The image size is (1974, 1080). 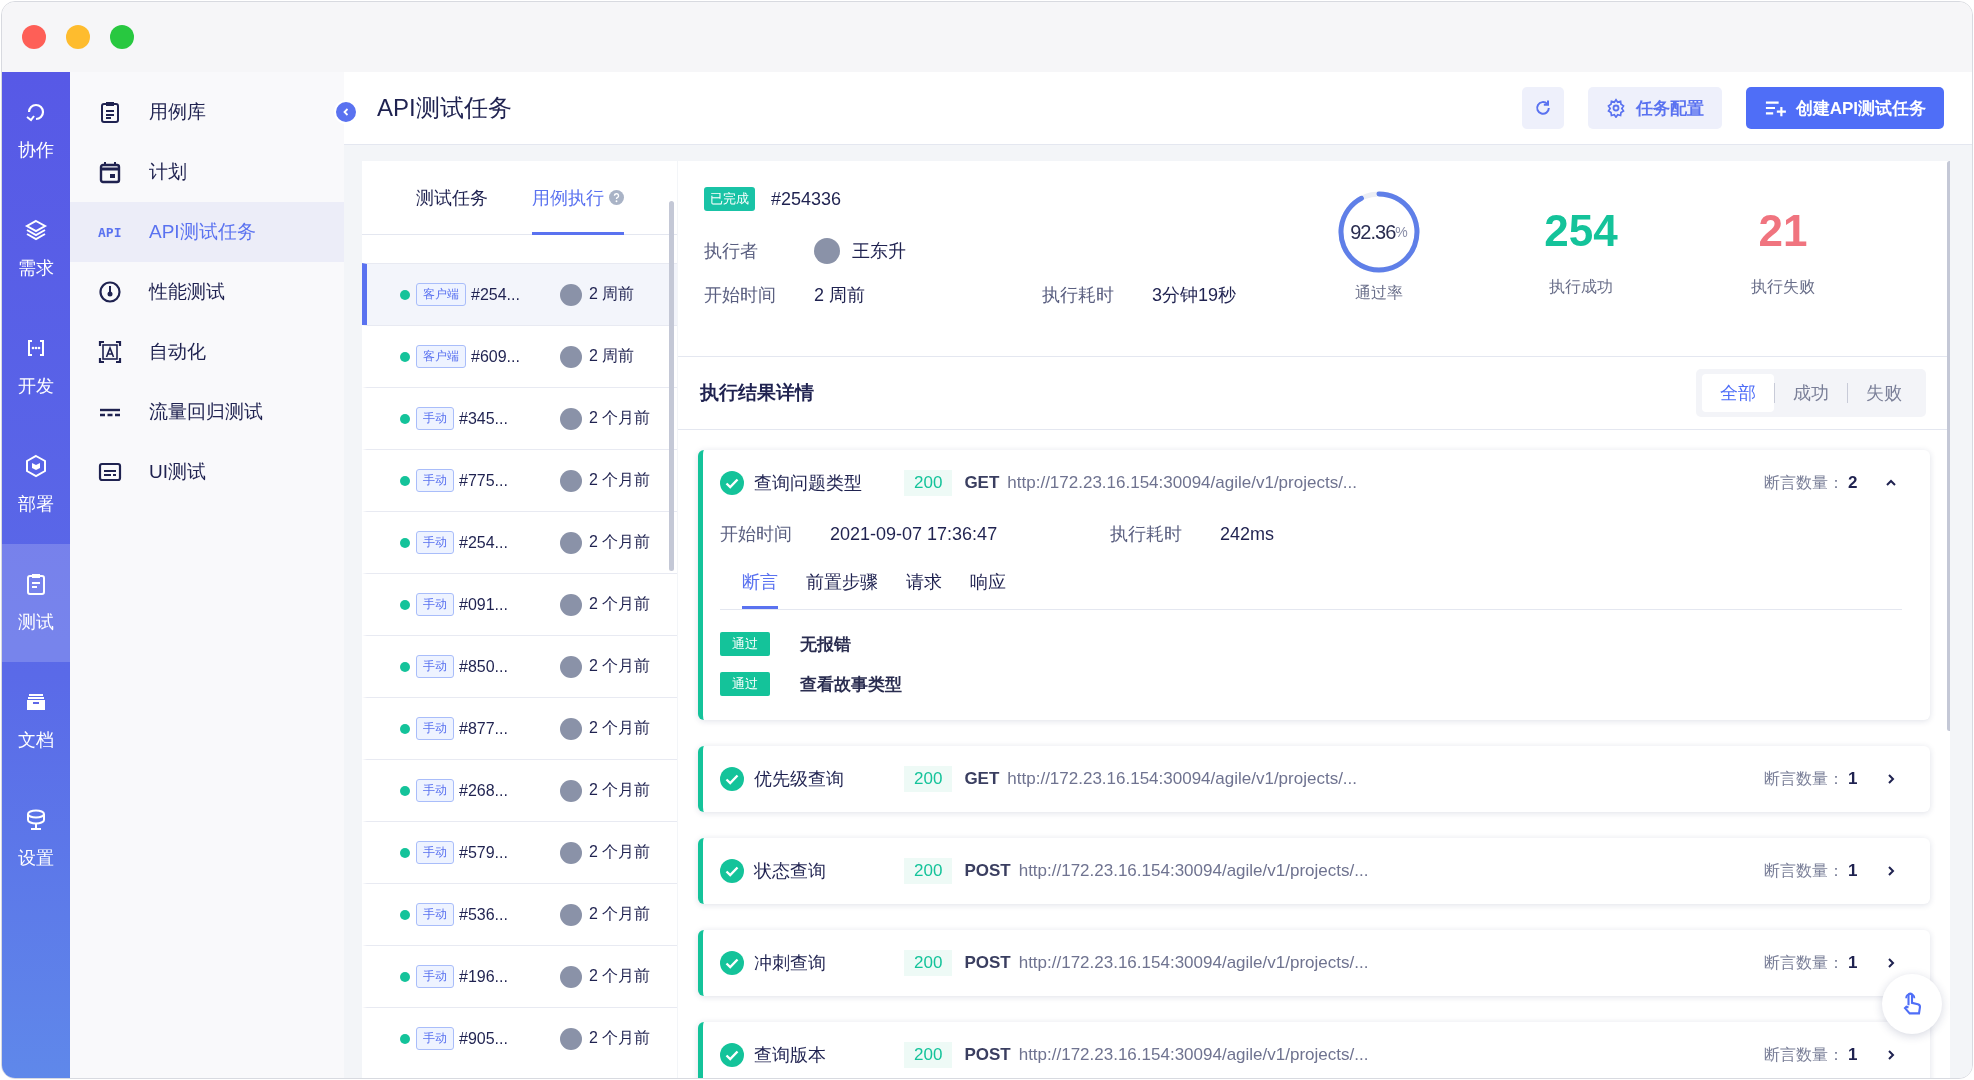 I want to click on sidebar-item: 性能测试, so click(x=207, y=292).